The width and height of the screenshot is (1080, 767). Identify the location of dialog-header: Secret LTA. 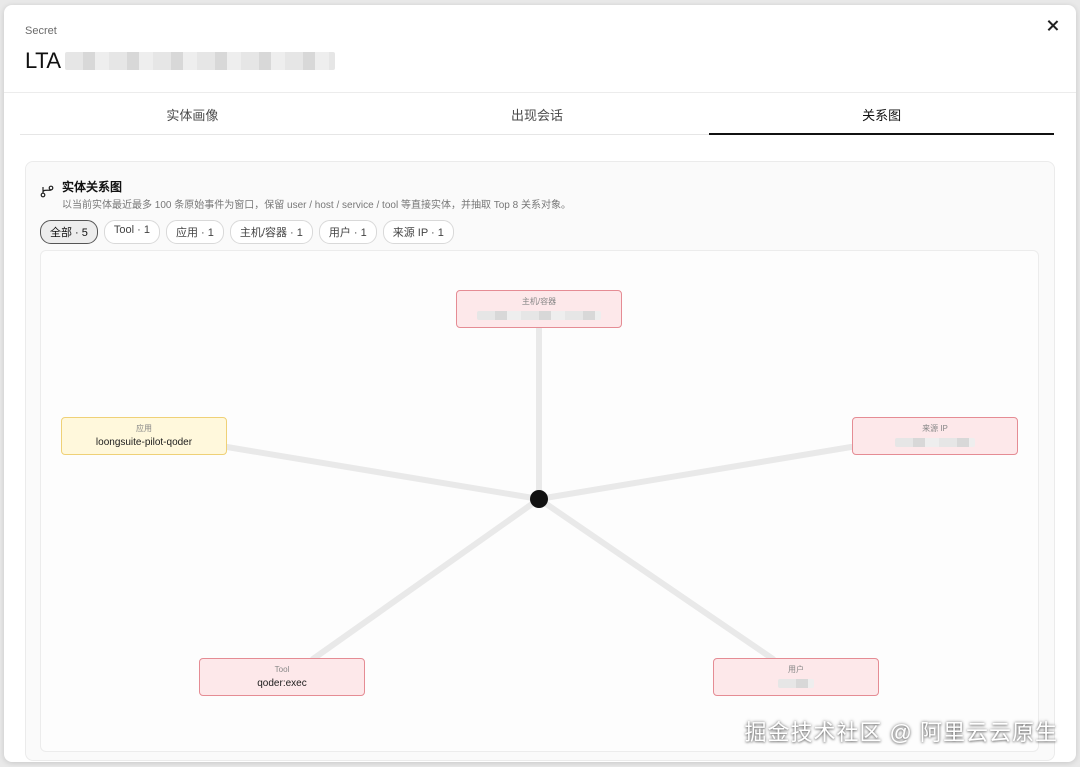
(540, 49).